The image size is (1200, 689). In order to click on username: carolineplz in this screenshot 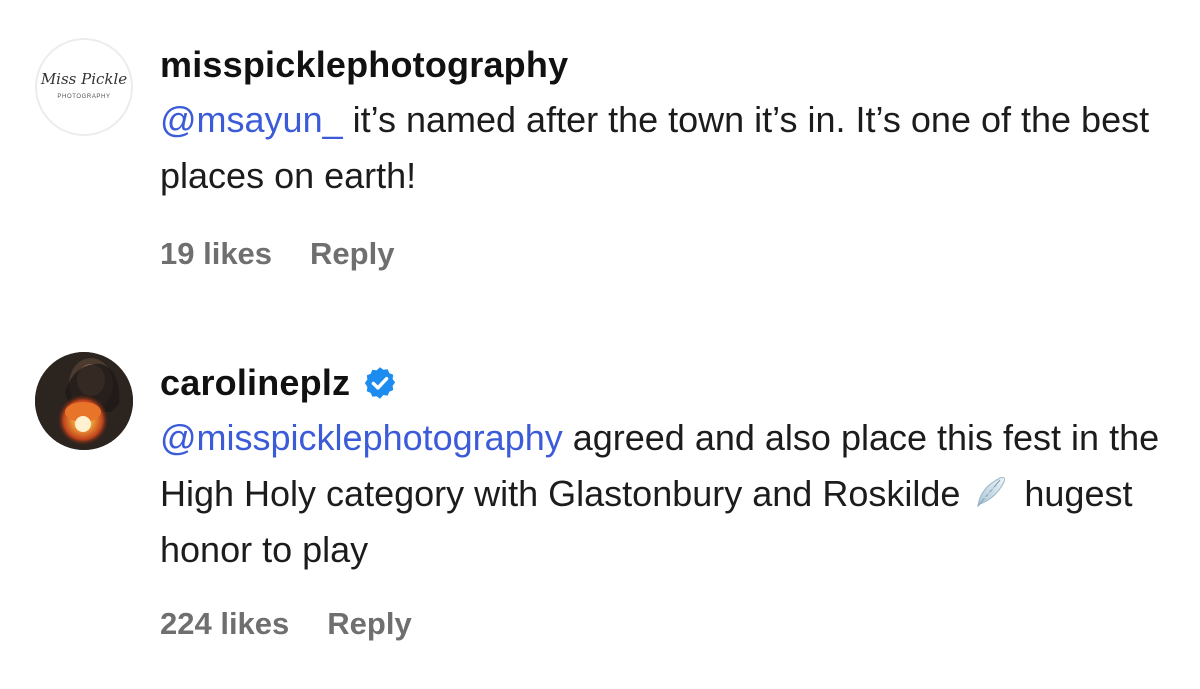, I will do `click(255, 383)`.